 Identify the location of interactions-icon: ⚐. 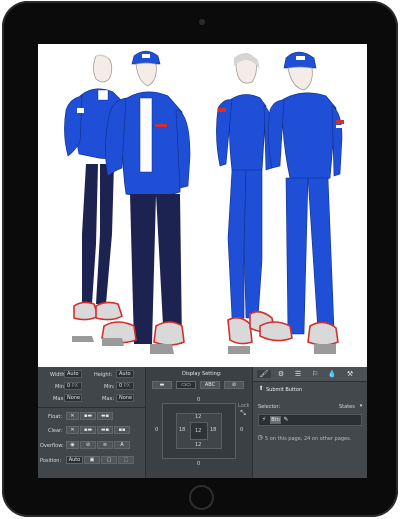
(315, 374).